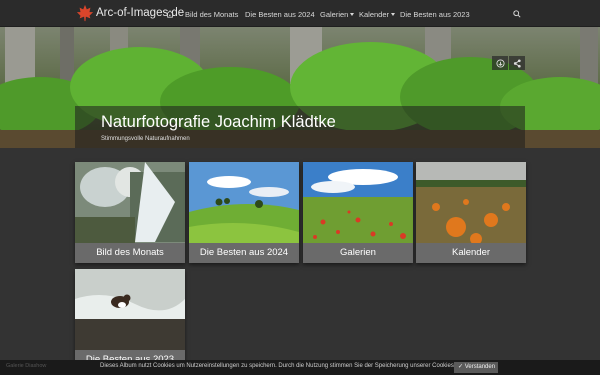  Describe the element at coordinates (130, 253) in the screenshot. I see `tile-label: Bild des Monats` at that location.